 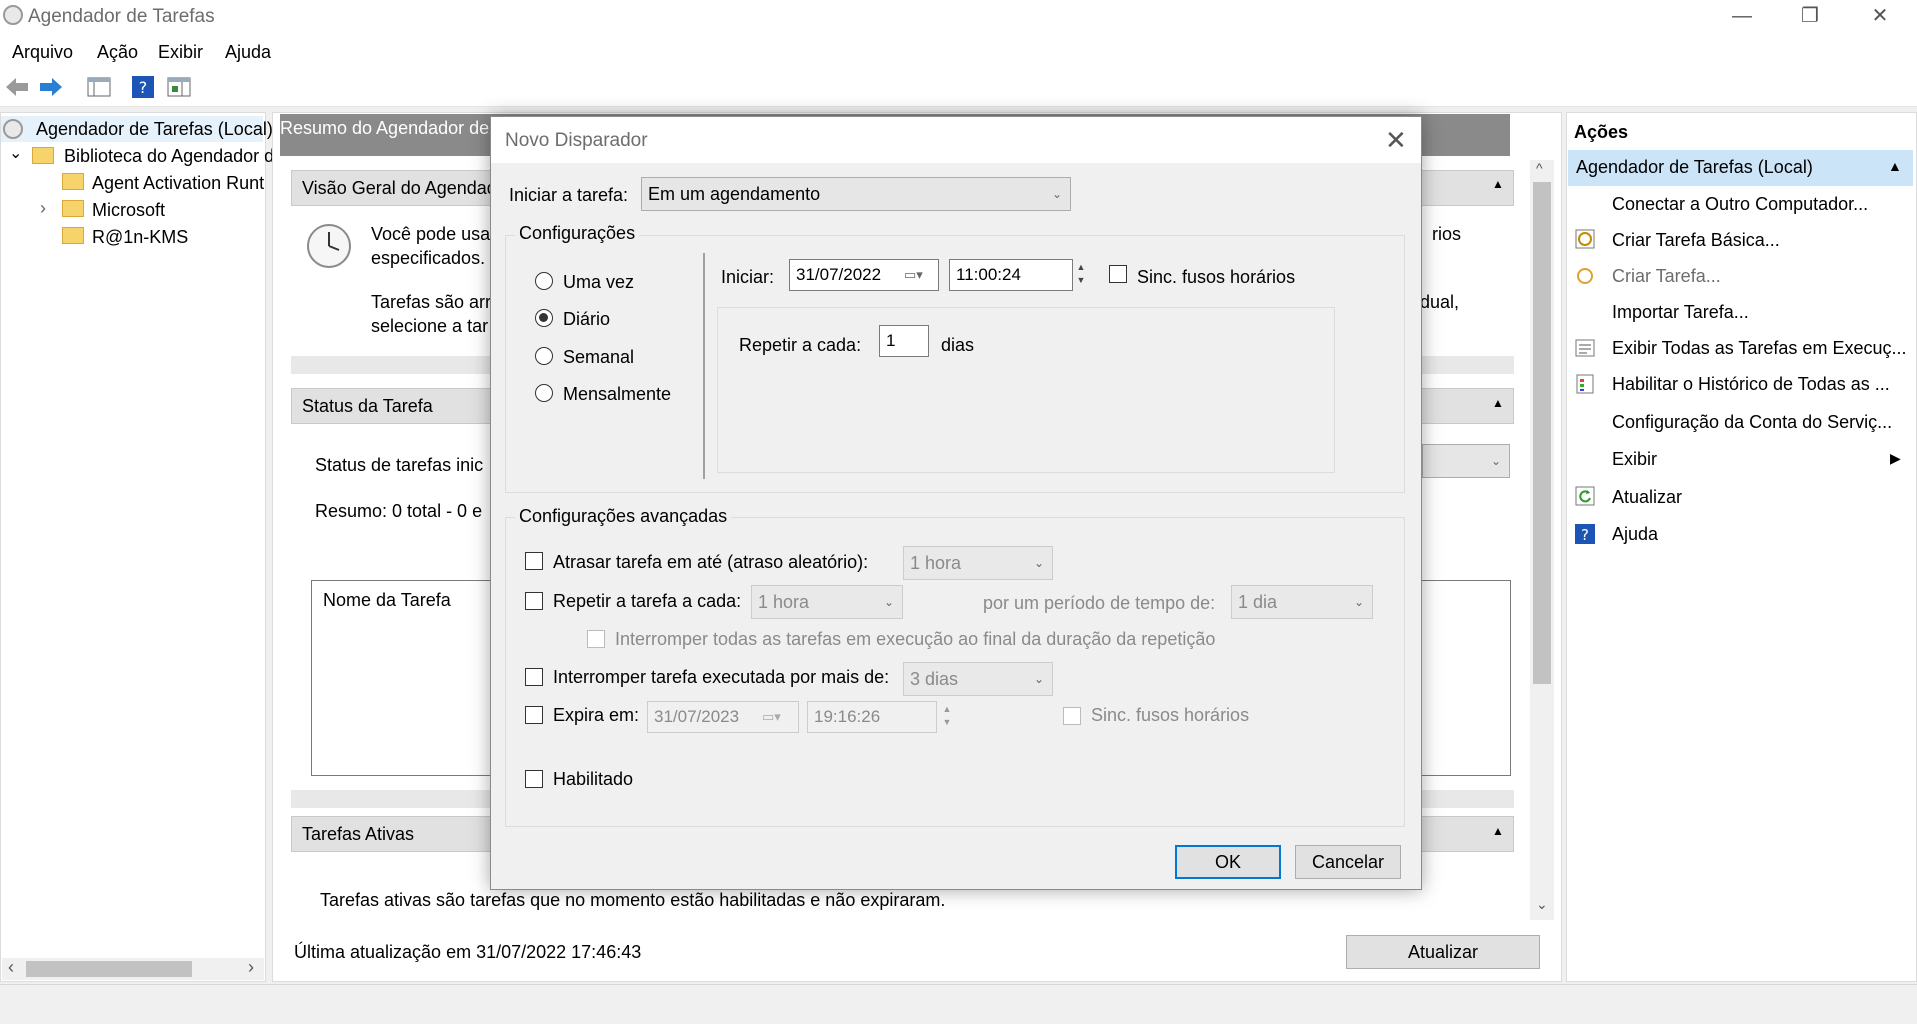 I want to click on scroll-right-icon: ›, so click(x=251, y=967).